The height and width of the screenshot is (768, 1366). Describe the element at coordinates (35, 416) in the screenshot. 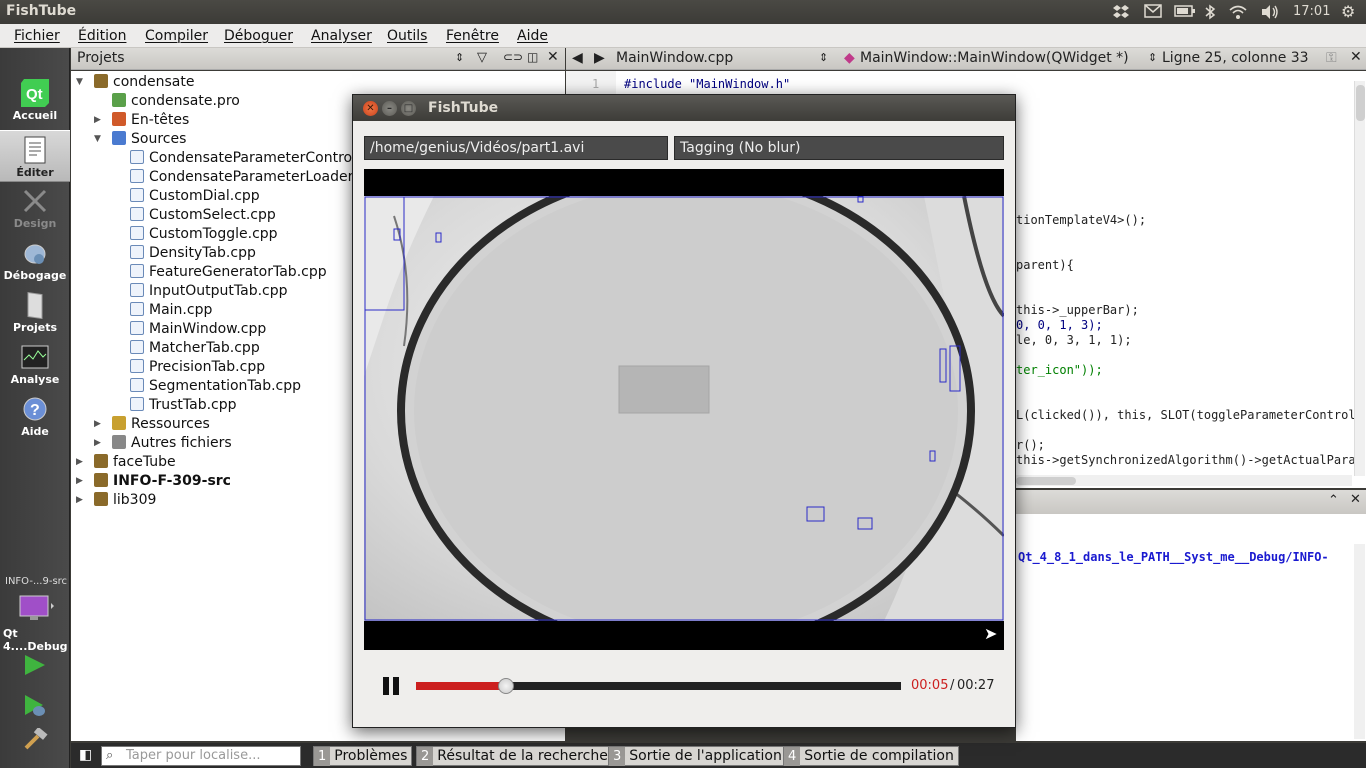

I see `mode-aide: ? Aide` at that location.